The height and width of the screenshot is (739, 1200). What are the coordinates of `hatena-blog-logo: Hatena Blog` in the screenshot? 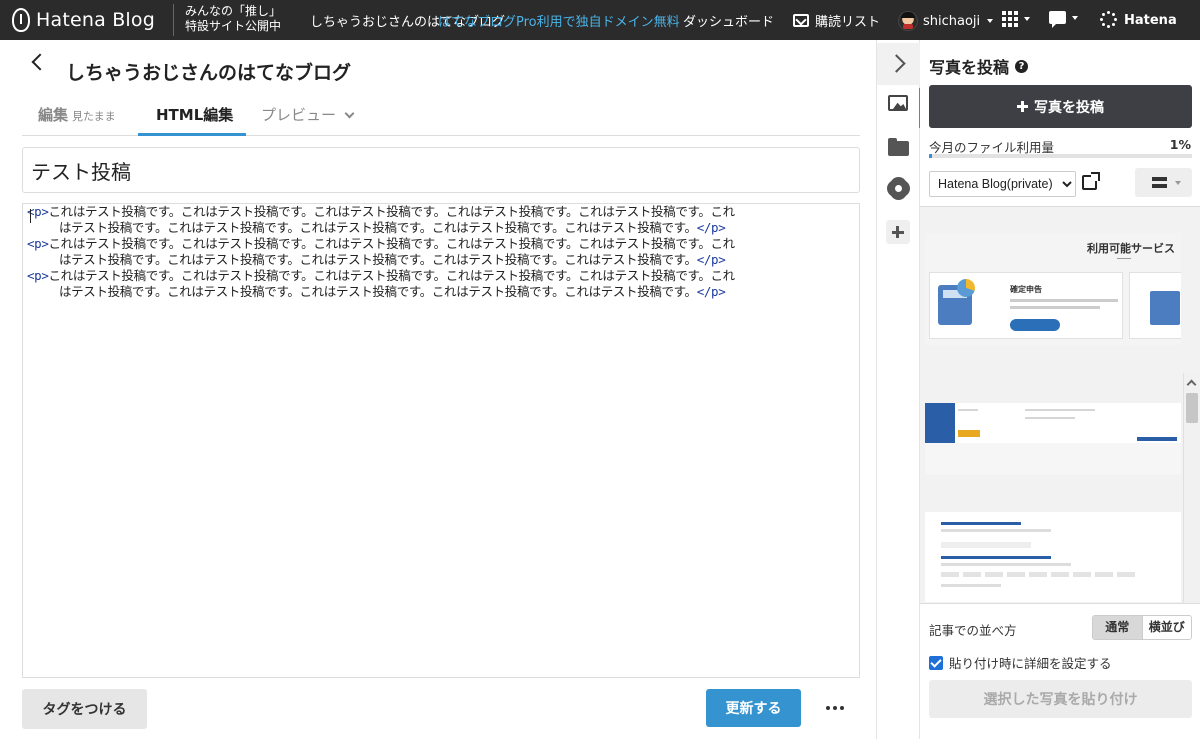 It's located at (83, 20).